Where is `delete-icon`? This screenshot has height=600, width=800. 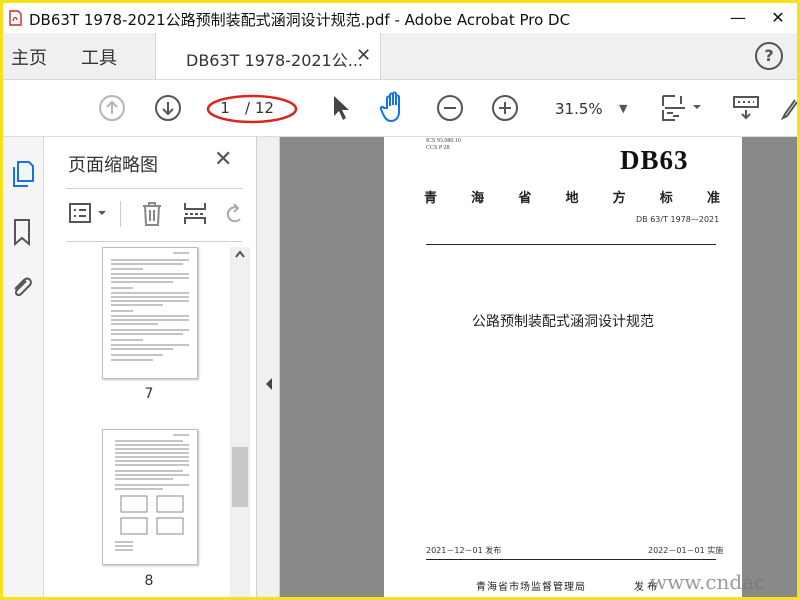 delete-icon is located at coordinates (152, 214).